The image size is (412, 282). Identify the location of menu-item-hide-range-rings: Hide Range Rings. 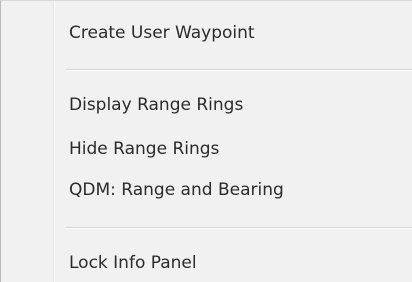
(233, 149).